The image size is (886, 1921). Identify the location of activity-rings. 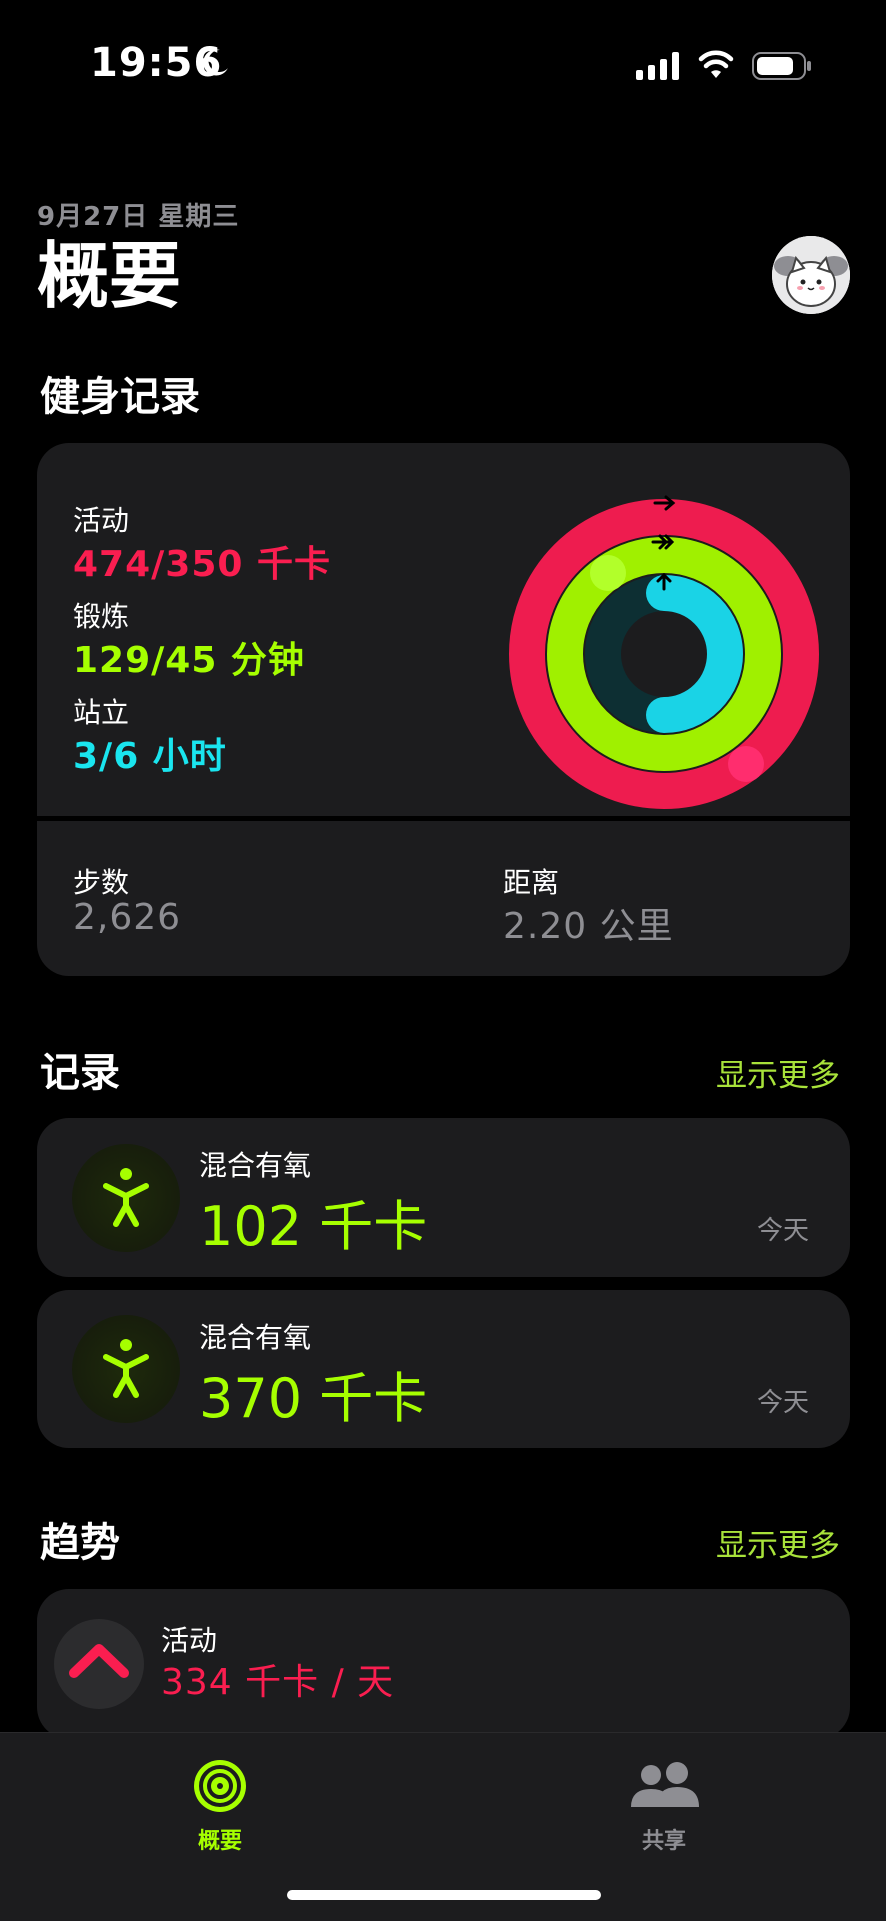
(664, 654).